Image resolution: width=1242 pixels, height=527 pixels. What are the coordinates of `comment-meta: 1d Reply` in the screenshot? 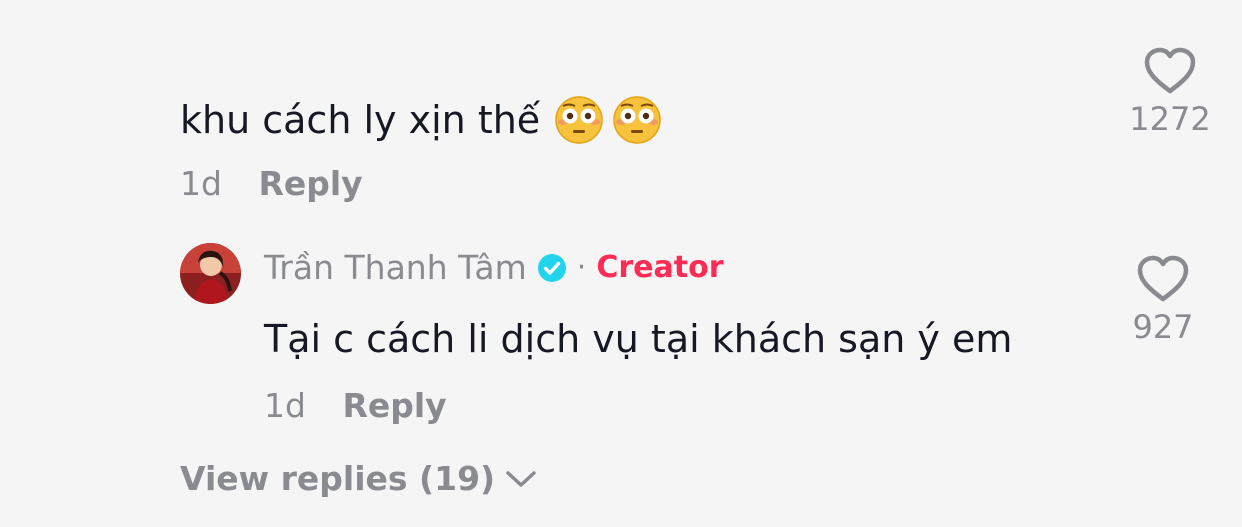 It's located at (271, 183).